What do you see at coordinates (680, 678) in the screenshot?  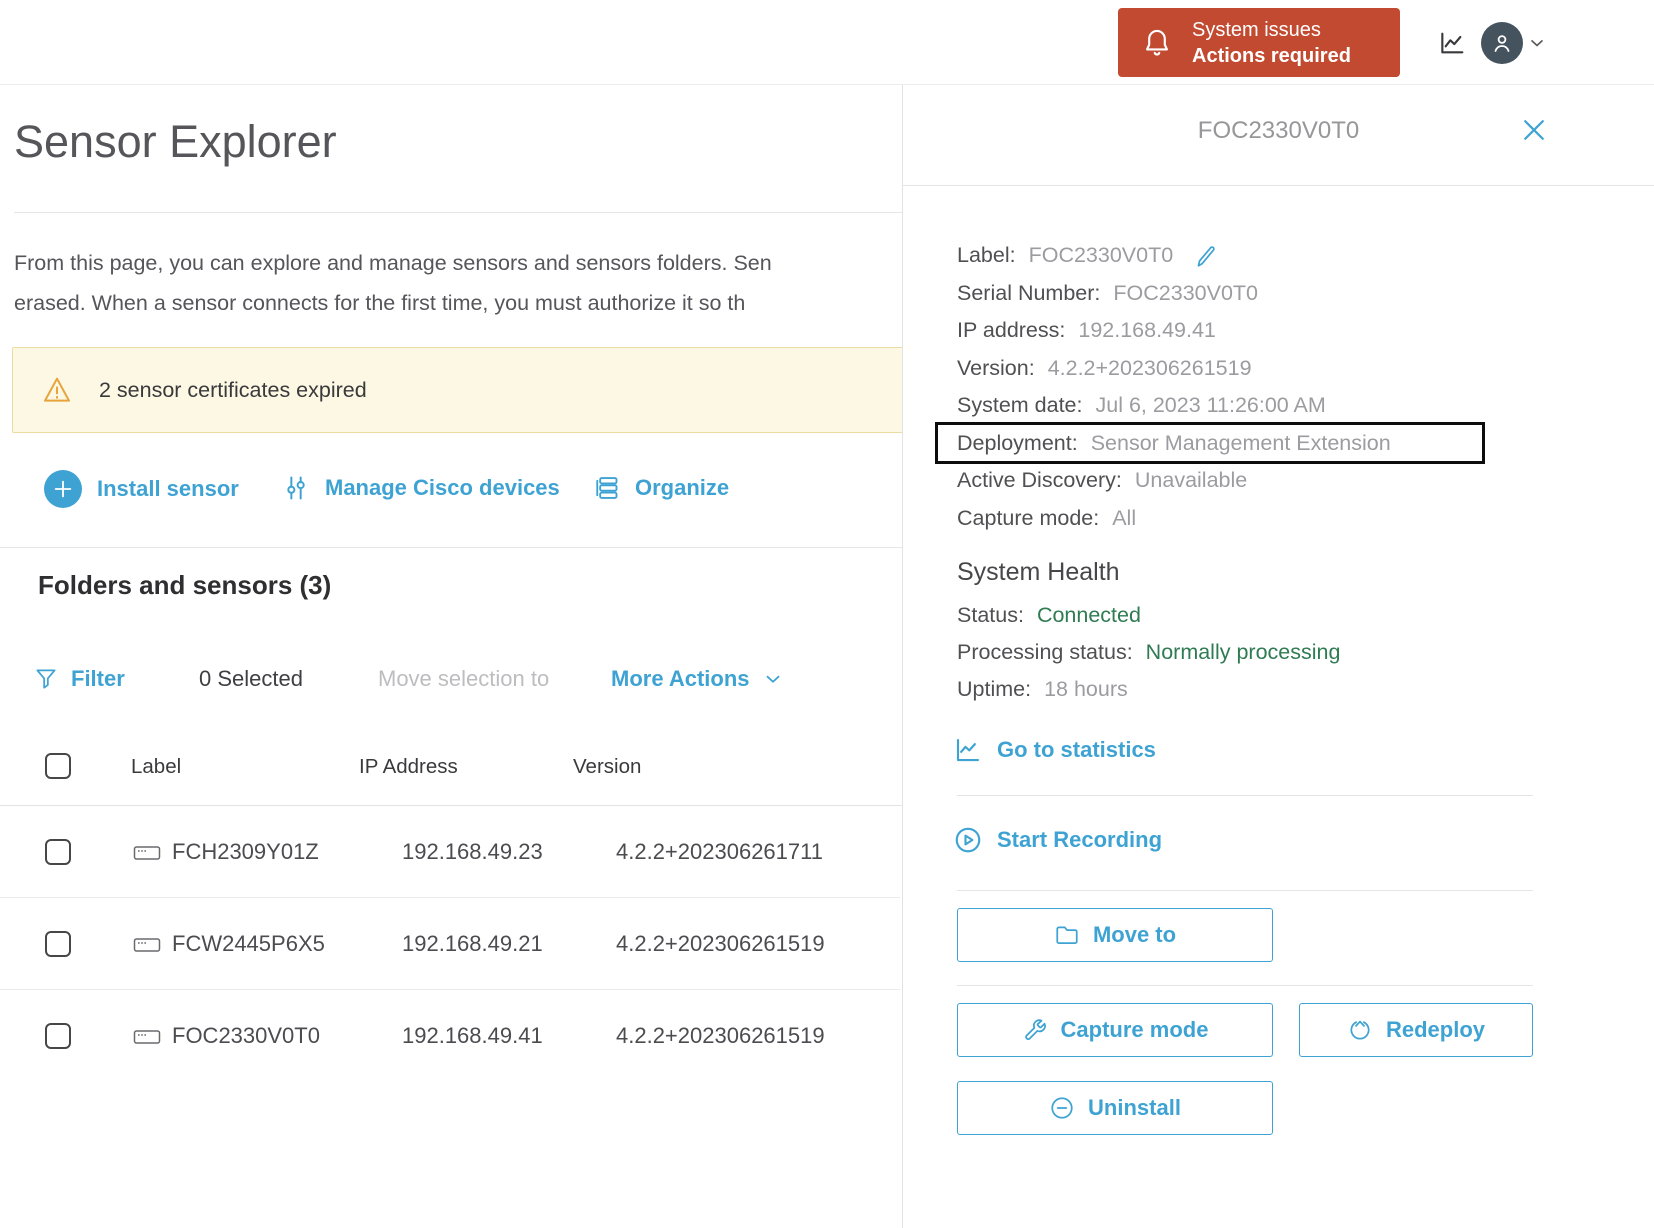 I see `more-actions-label: More Actions` at bounding box center [680, 678].